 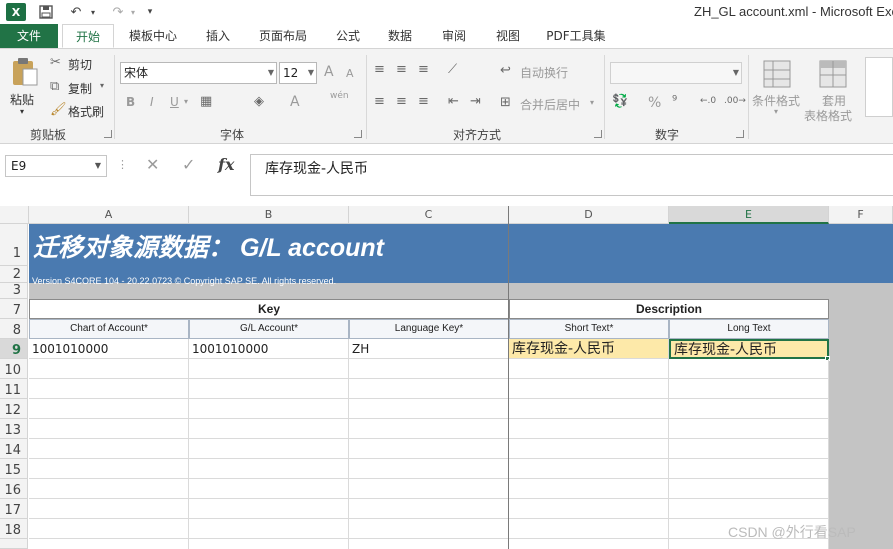 I want to click on number-launcher-icon, so click(x=740, y=134).